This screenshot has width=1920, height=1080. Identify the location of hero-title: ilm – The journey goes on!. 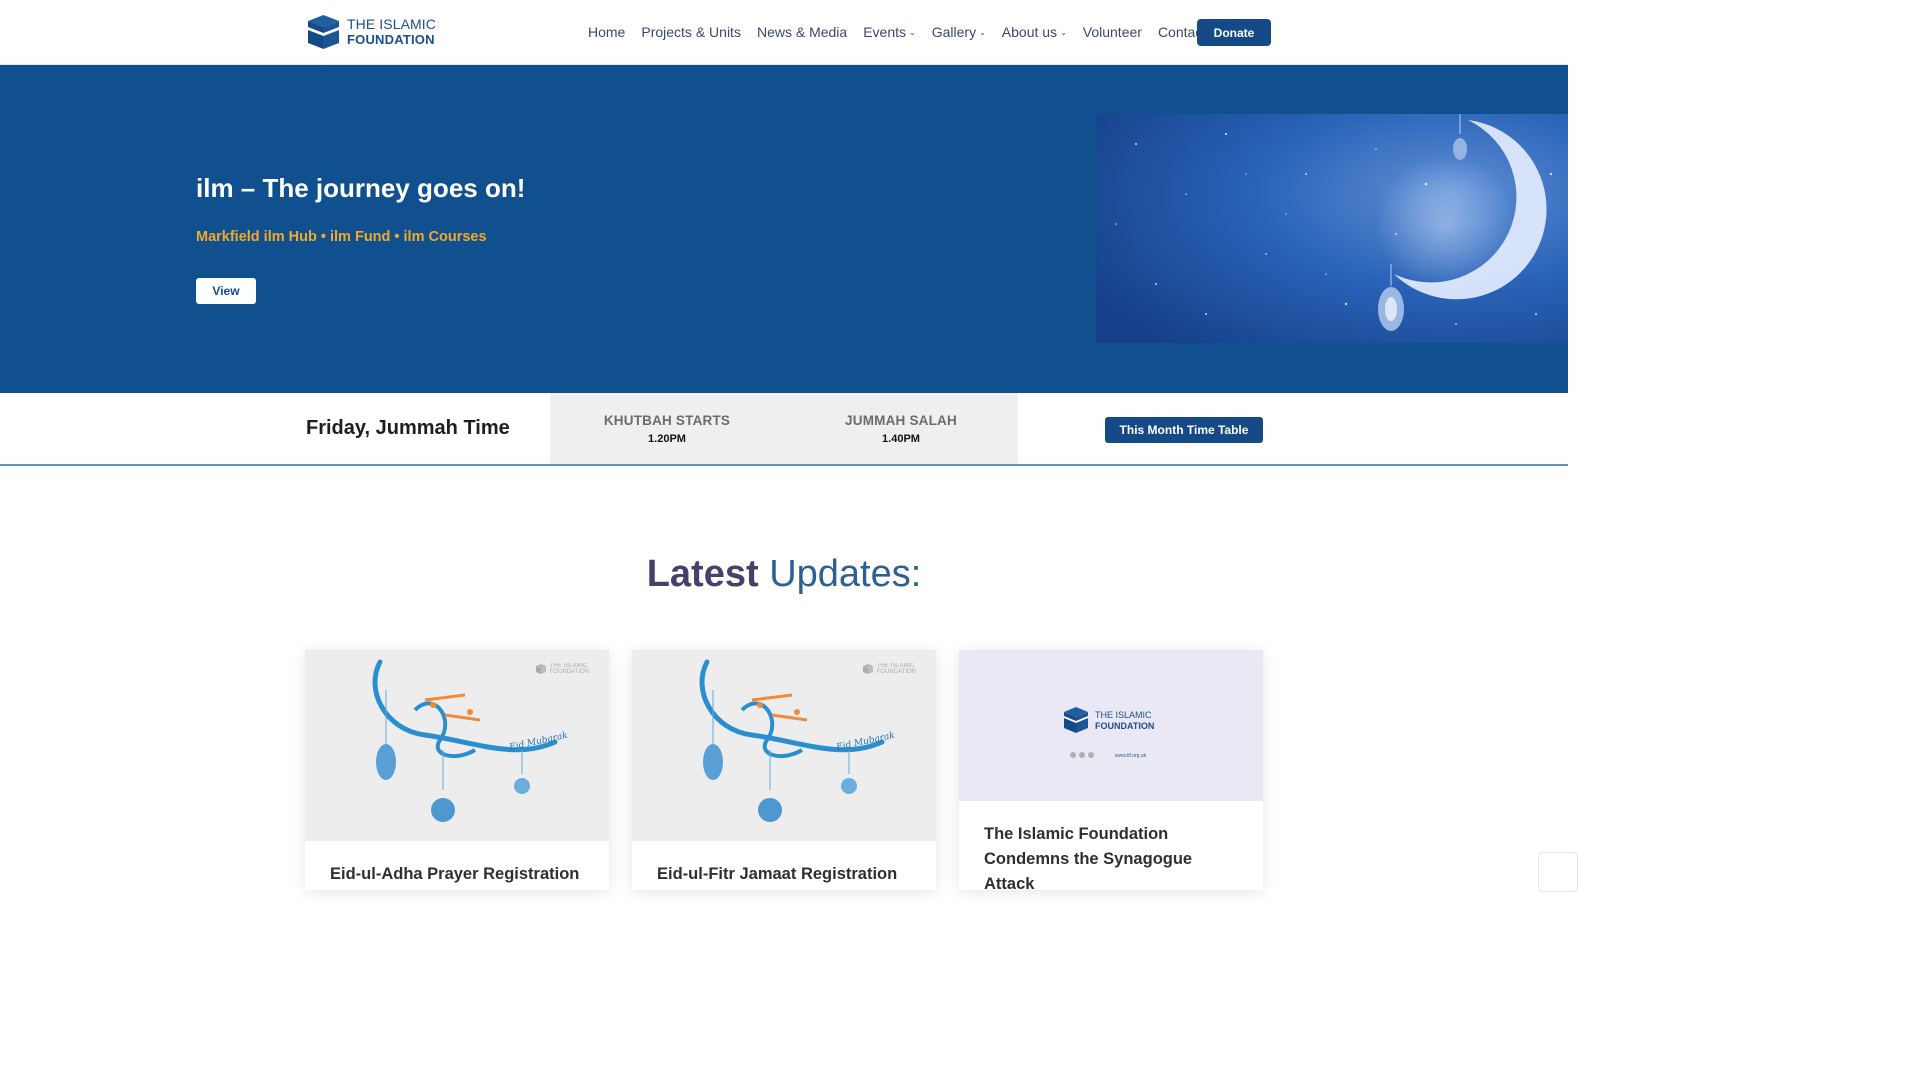
(361, 188).